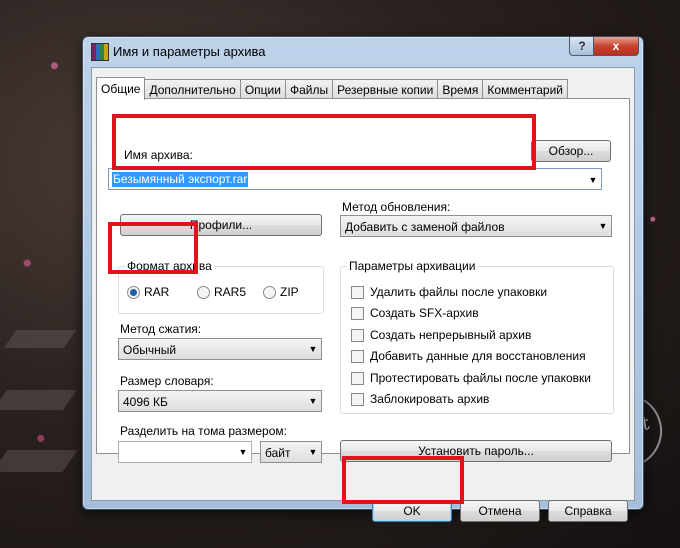 Image resolution: width=680 pixels, height=548 pixels. What do you see at coordinates (480, 378) in the screenshot?
I see `checkbox-label: Протестировать файлы после упаковки` at bounding box center [480, 378].